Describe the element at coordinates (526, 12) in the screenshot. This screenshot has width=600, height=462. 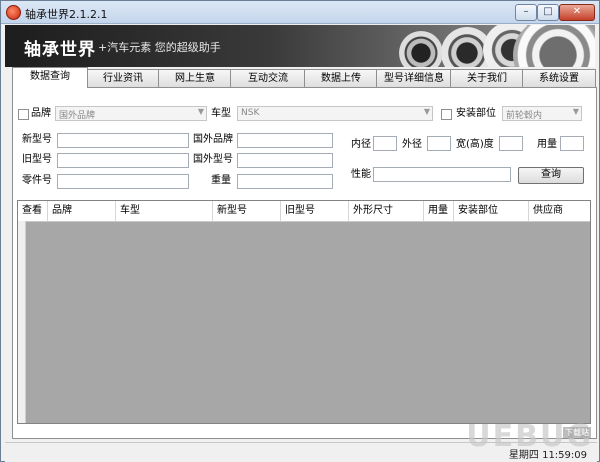
I see `minimize-icon: –` at that location.